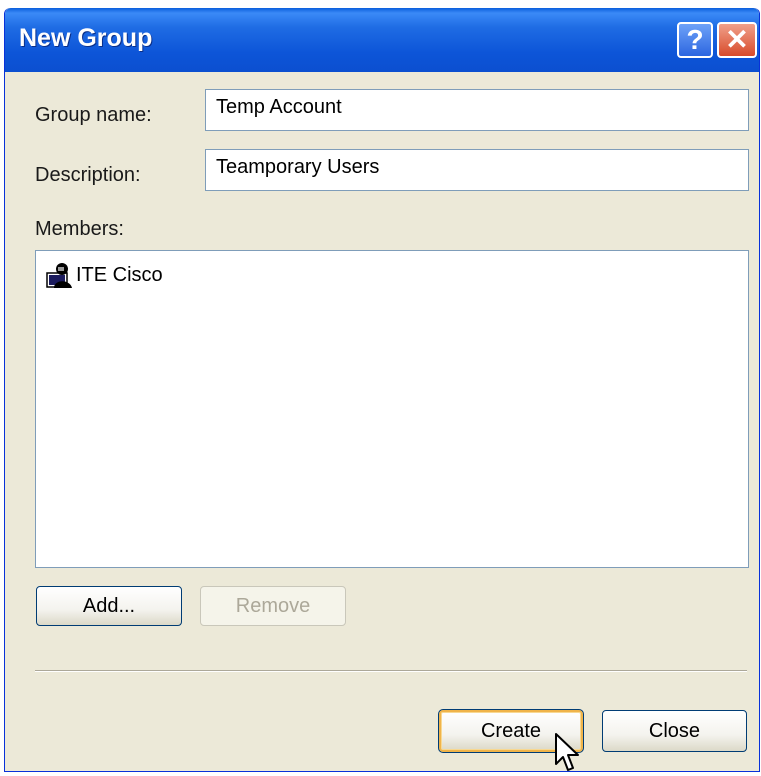  I want to click on create-button-label: Create, so click(511, 730).